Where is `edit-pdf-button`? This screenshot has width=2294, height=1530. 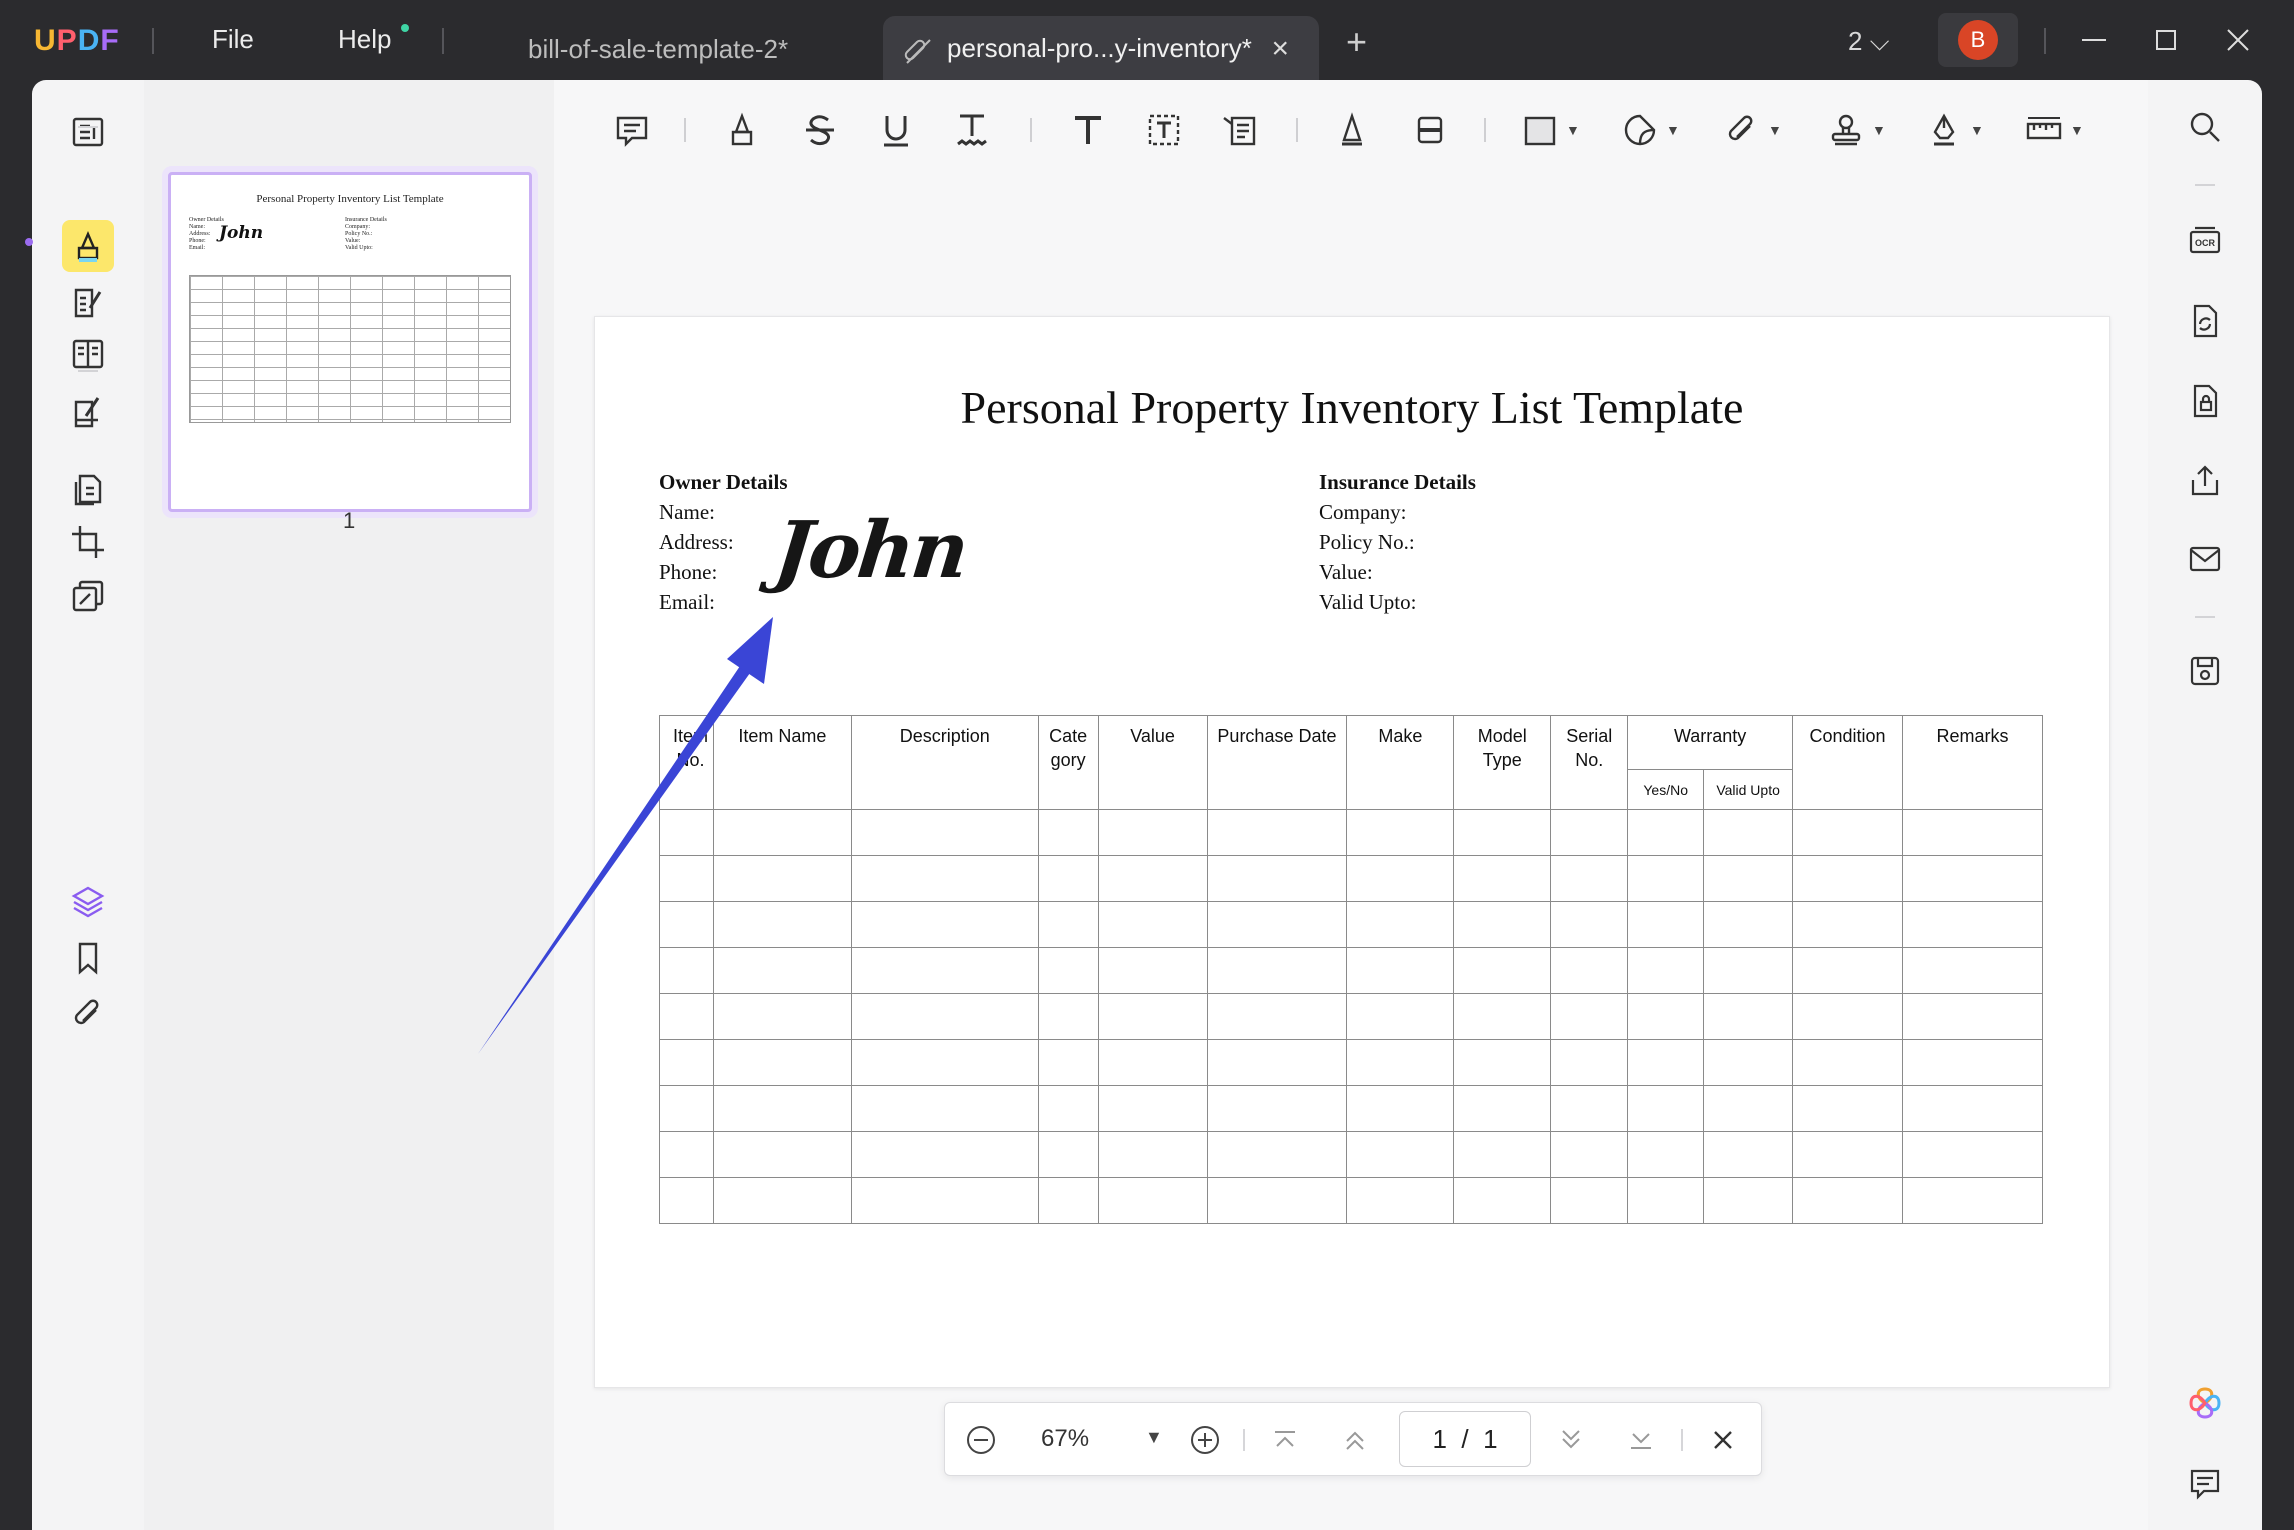 edit-pdf-button is located at coordinates (88, 302).